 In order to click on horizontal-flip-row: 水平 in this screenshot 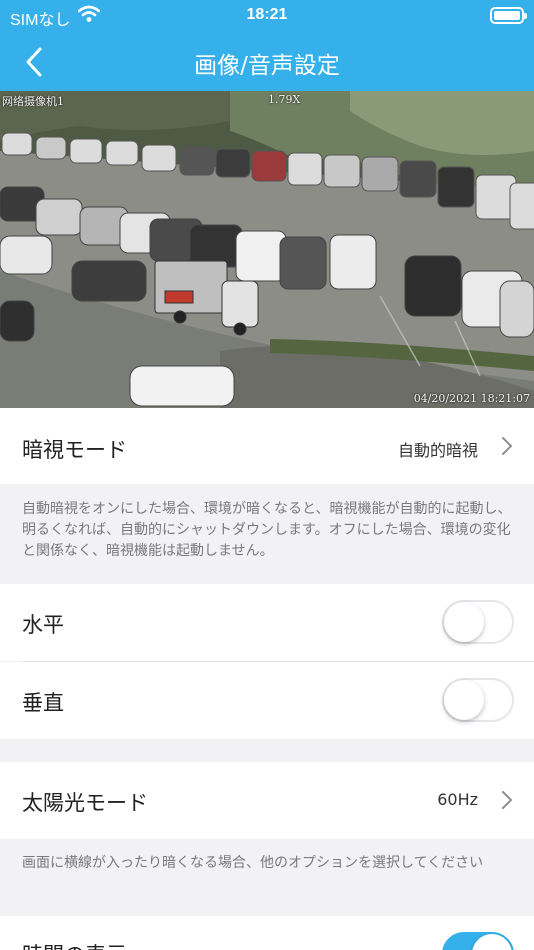, I will do `click(267, 622)`.